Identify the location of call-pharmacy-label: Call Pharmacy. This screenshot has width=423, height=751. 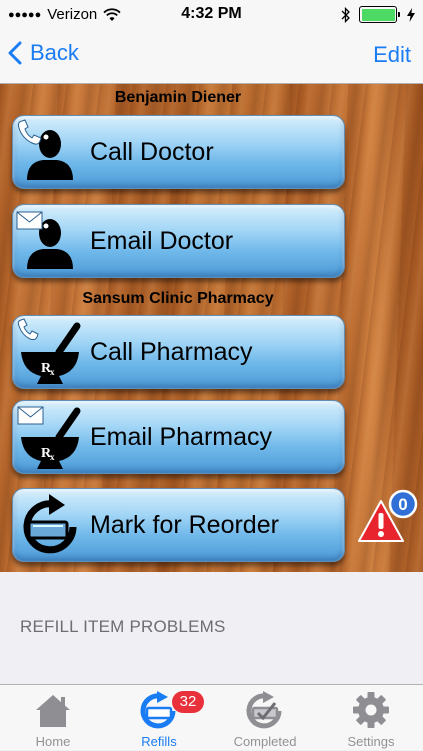
(171, 351).